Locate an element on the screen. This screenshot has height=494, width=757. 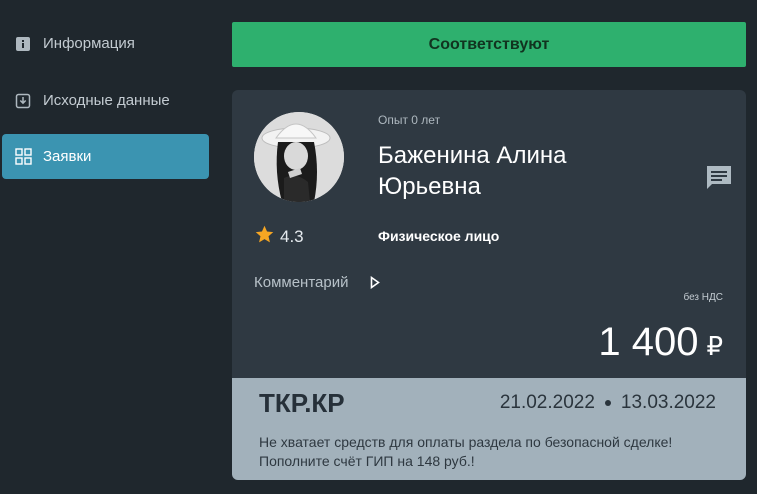
sidebar-item-info: Информация is located at coordinates (105, 43).